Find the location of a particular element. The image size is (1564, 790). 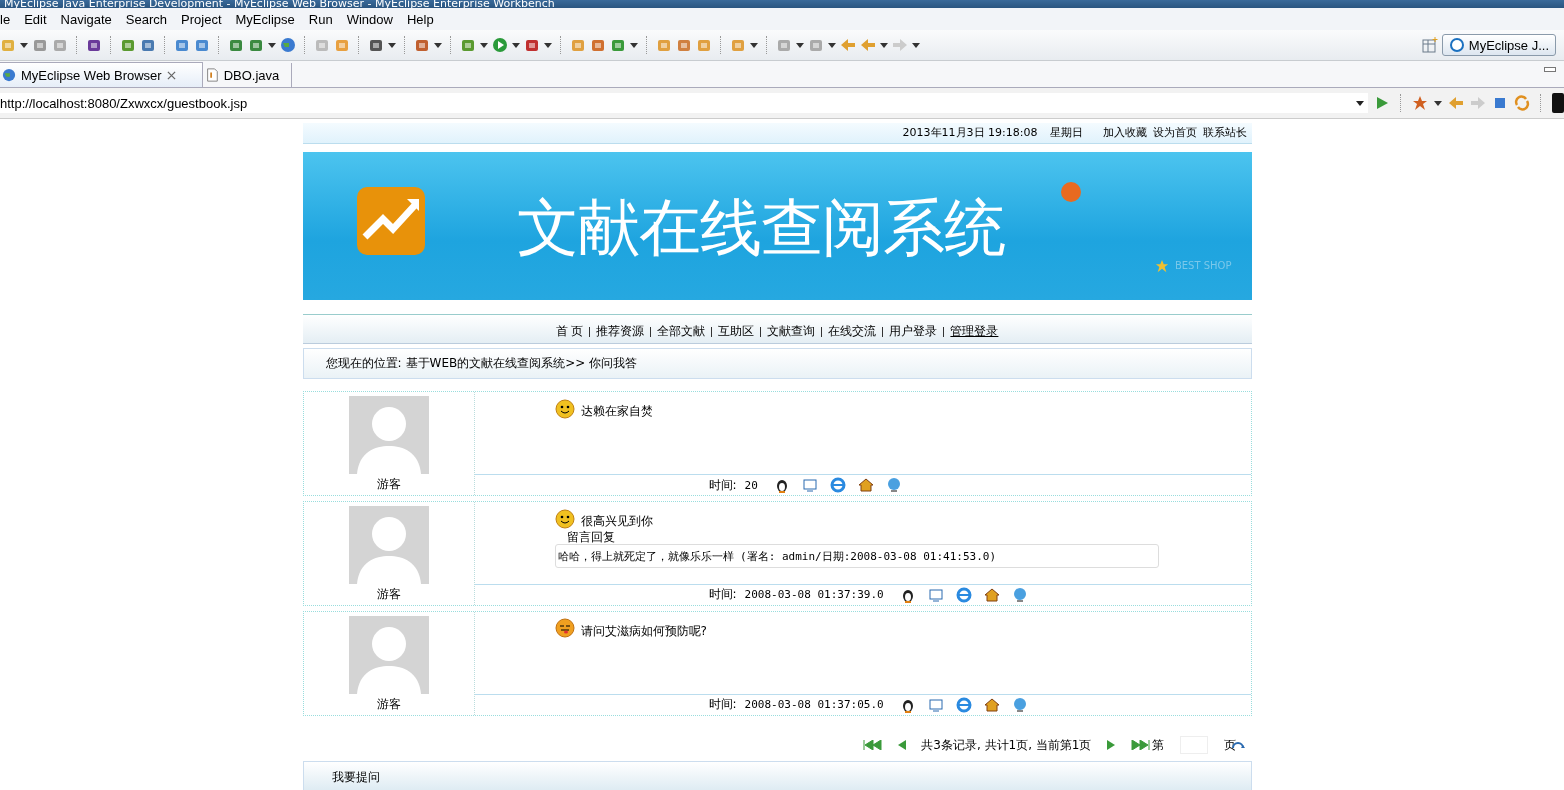

top-link: 设为首页 is located at coordinates (1174, 133).